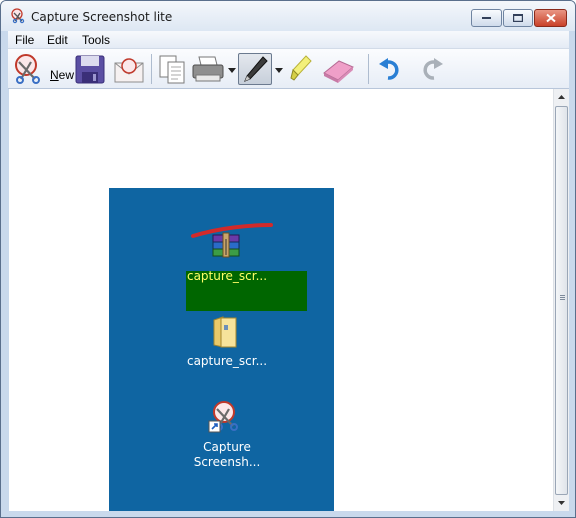 The width and height of the screenshot is (576, 518). Describe the element at coordinates (225, 333) in the screenshot. I see `folder-icon` at that location.